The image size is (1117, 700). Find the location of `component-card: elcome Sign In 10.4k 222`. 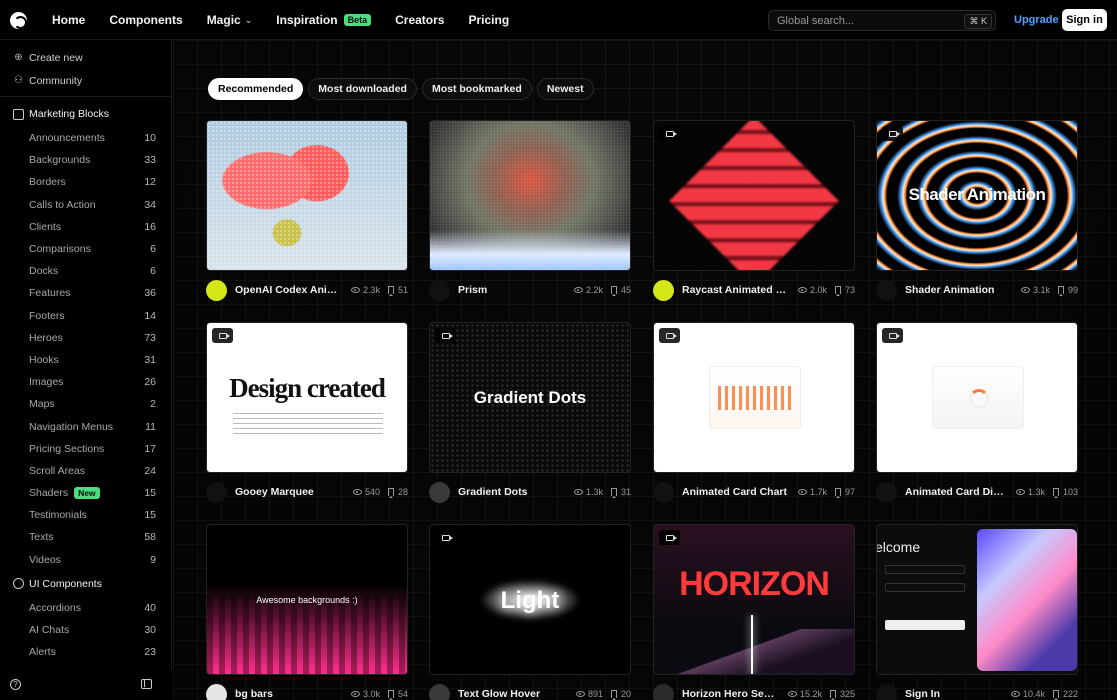

component-card: elcome Sign In 10.4k 222 is located at coordinates (977, 612).